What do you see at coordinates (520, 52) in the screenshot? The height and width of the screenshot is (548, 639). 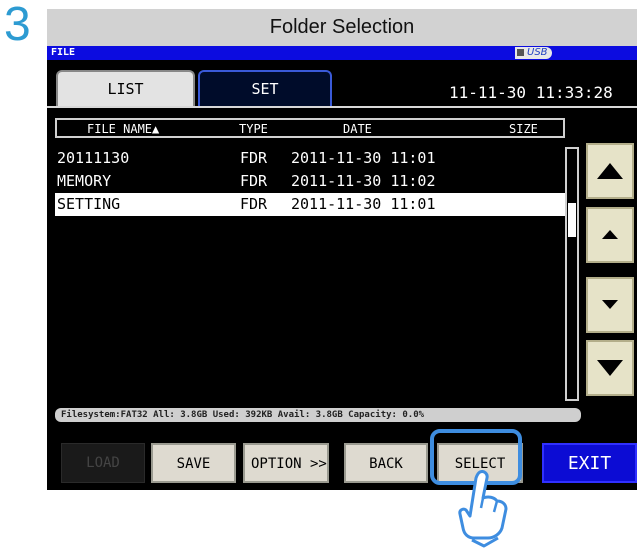 I see `usb-status-icon` at bounding box center [520, 52].